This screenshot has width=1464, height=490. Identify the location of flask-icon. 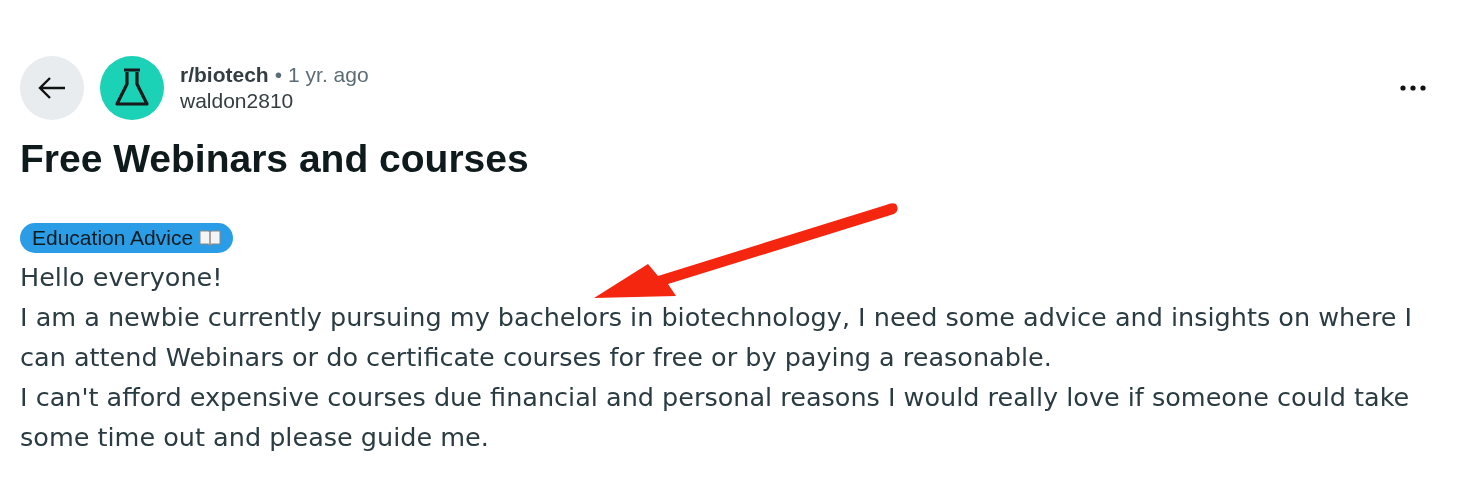
(132, 88).